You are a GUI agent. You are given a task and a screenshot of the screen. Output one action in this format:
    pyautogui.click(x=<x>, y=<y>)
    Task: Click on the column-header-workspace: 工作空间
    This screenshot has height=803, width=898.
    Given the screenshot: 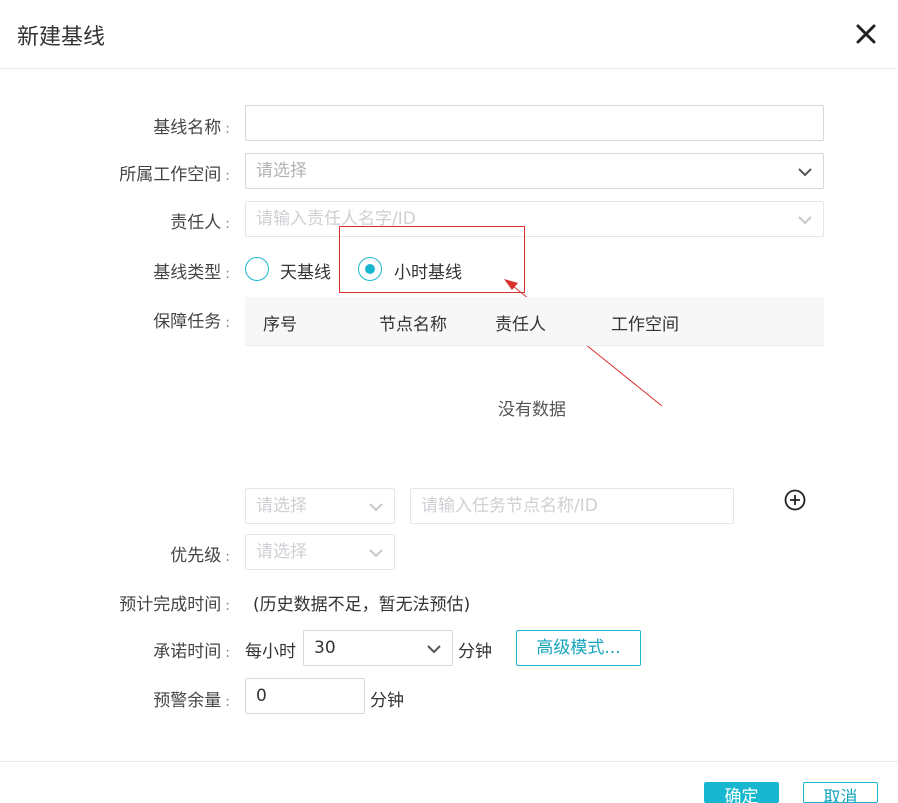 What is the action you would take?
    pyautogui.click(x=645, y=325)
    